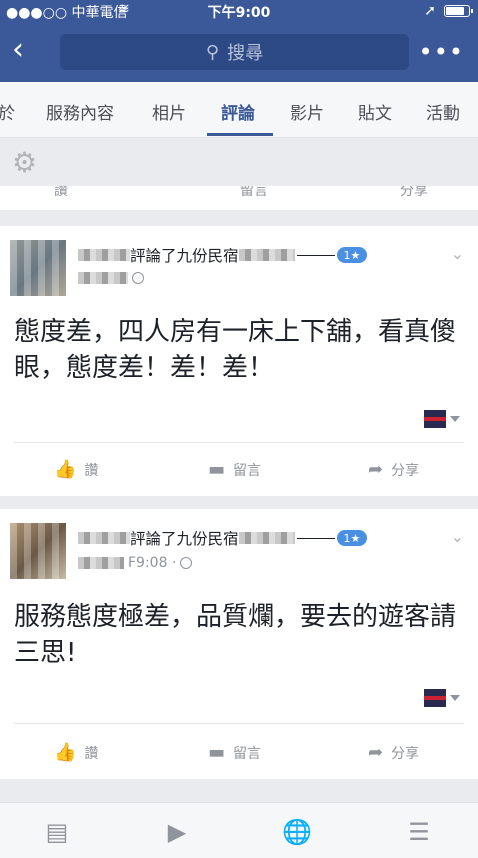  Describe the element at coordinates (419, 832) in the screenshot. I see `menu-icon: ☰` at that location.